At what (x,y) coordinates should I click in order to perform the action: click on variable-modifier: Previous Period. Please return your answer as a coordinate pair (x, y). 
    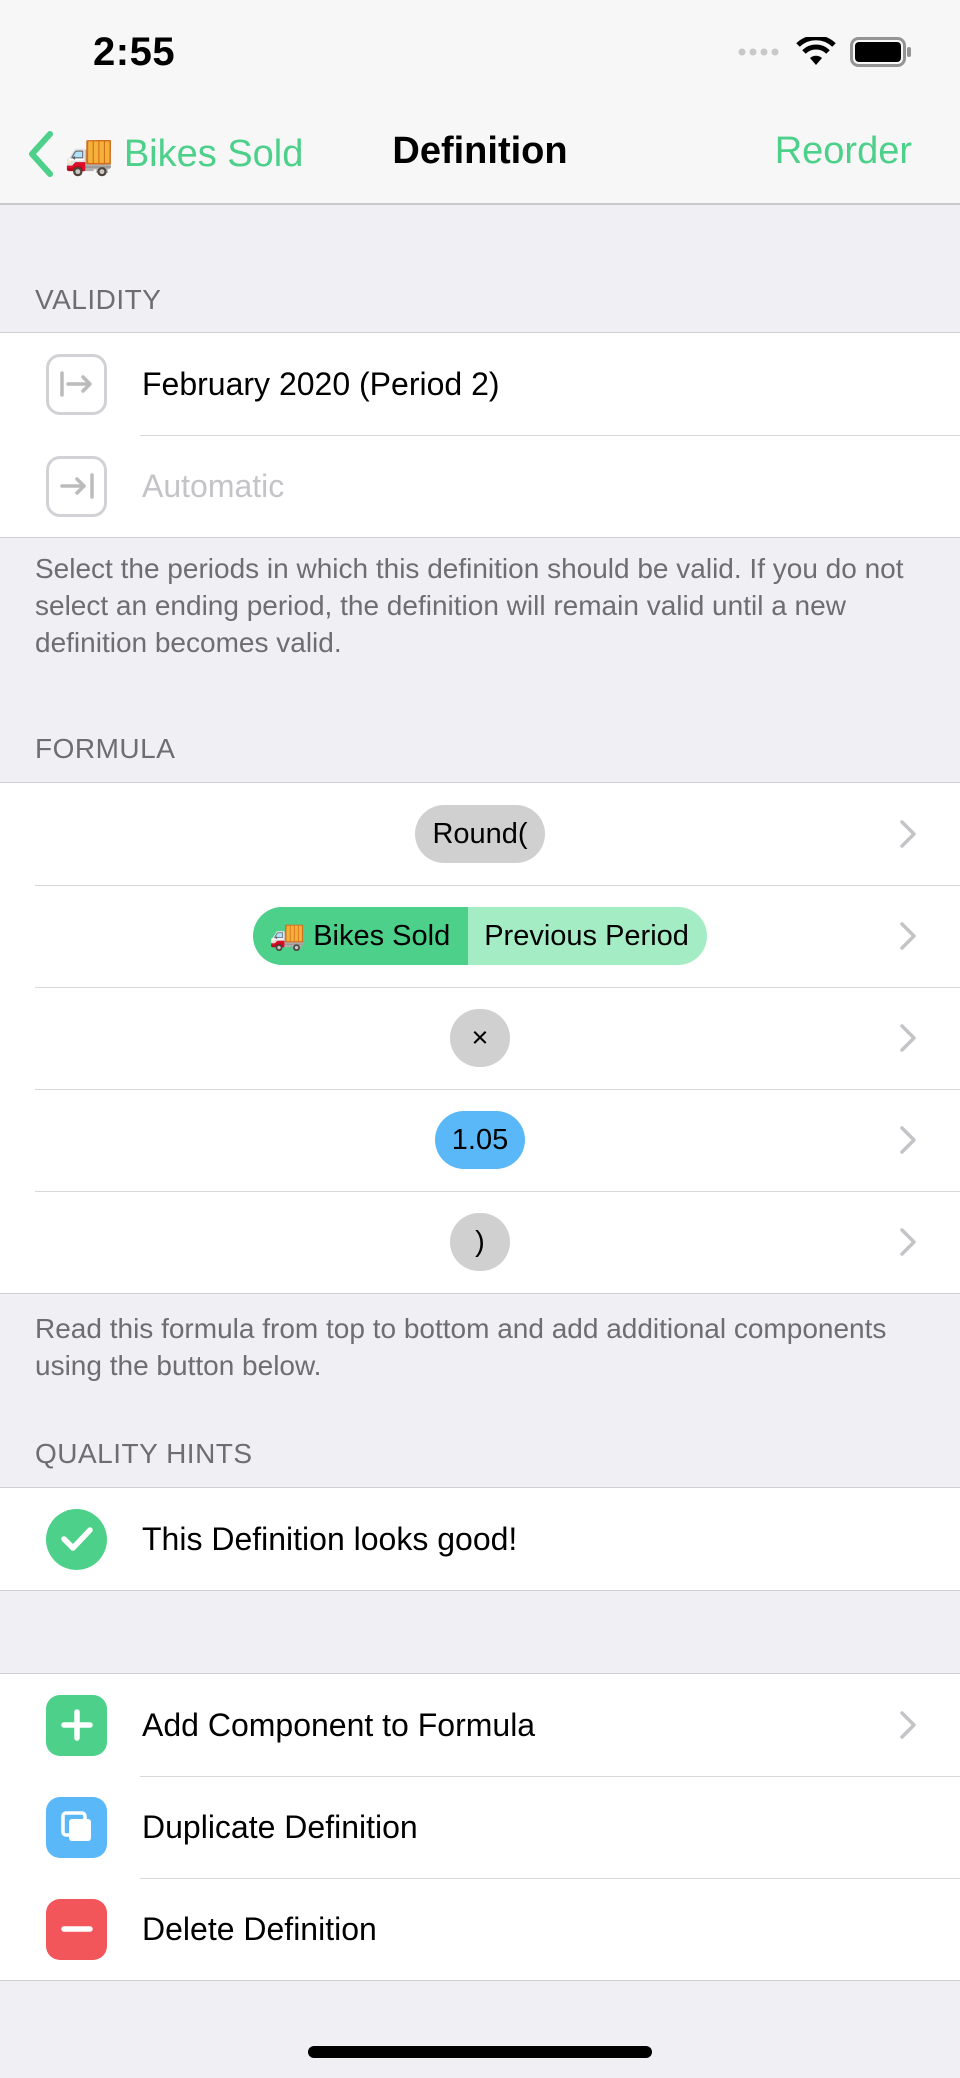
    Looking at the image, I should click on (586, 935).